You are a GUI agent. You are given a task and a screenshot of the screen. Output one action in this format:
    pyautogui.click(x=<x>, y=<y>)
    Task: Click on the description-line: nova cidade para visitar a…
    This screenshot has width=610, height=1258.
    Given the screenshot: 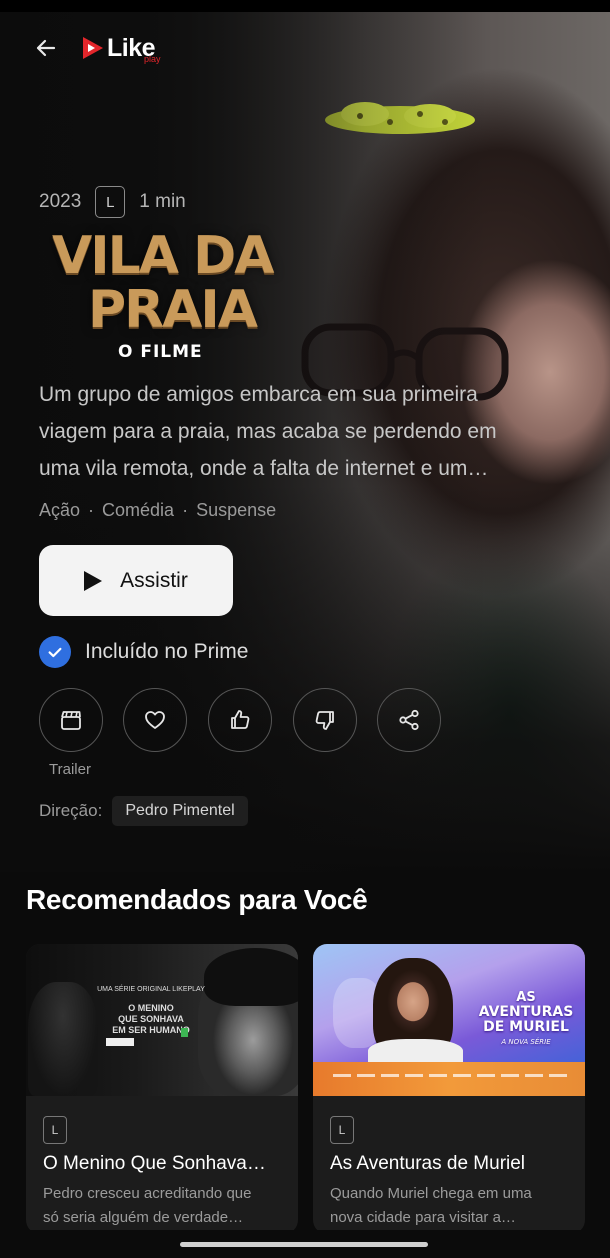 What is the action you would take?
    pyautogui.click(x=423, y=1217)
    